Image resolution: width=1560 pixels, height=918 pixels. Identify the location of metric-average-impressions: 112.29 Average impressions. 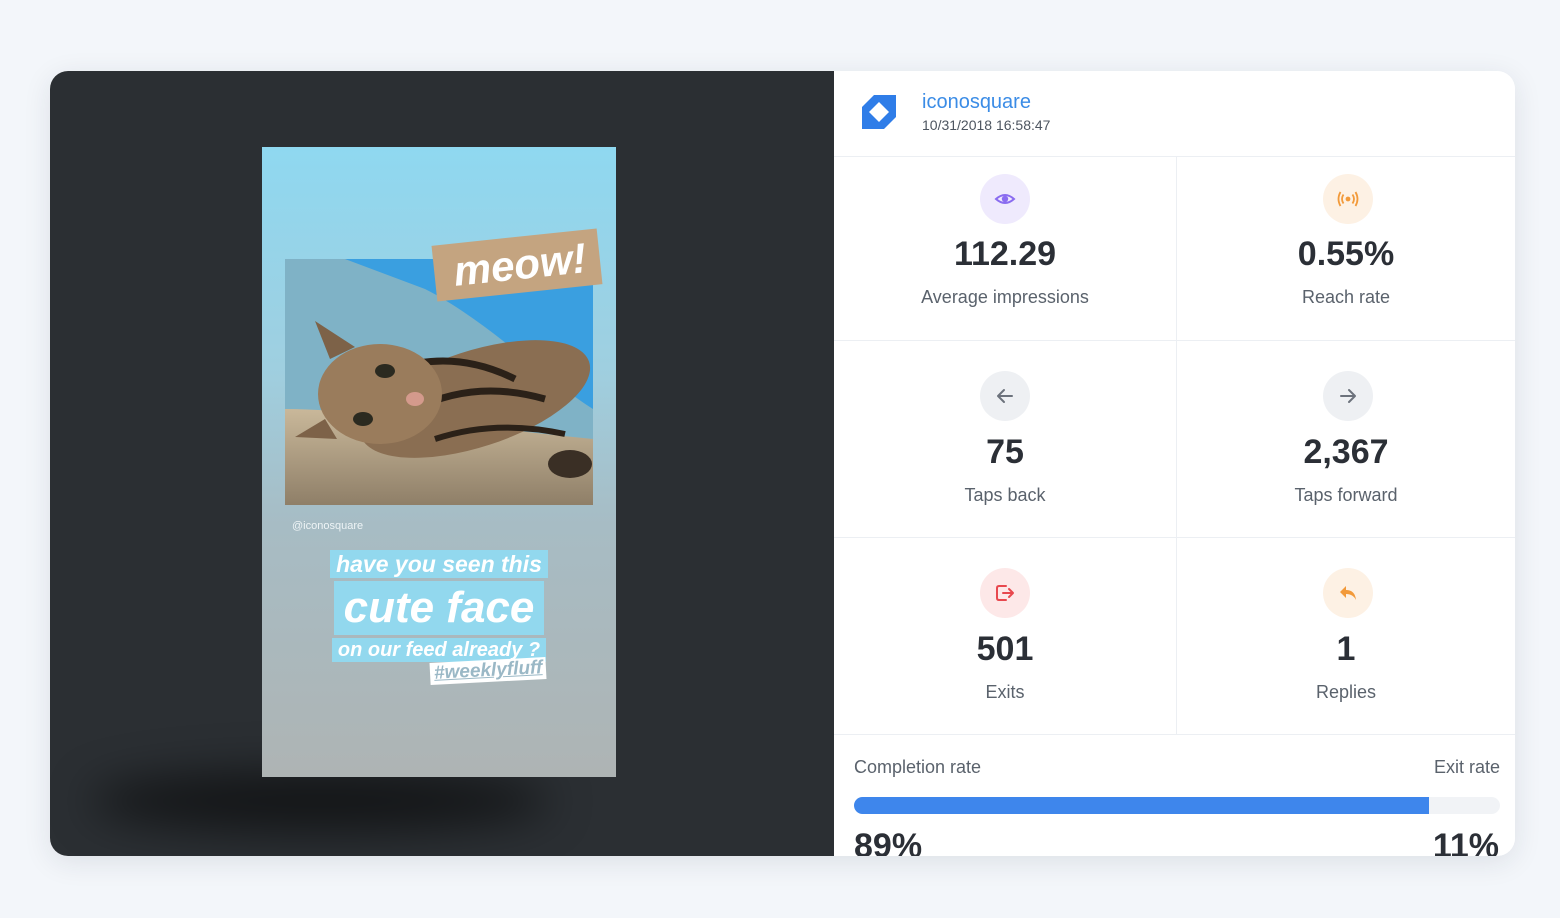
(1005, 249).